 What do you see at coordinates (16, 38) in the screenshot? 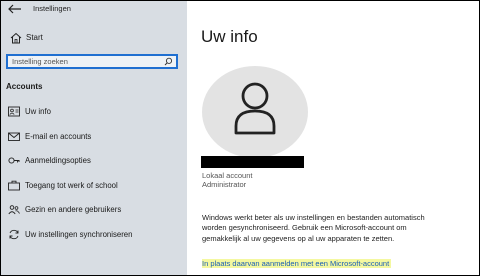
I see `home-icon` at bounding box center [16, 38].